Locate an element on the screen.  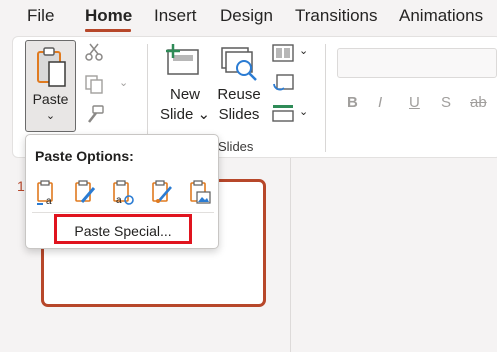
slide-number: 1 is located at coordinates (21, 186).